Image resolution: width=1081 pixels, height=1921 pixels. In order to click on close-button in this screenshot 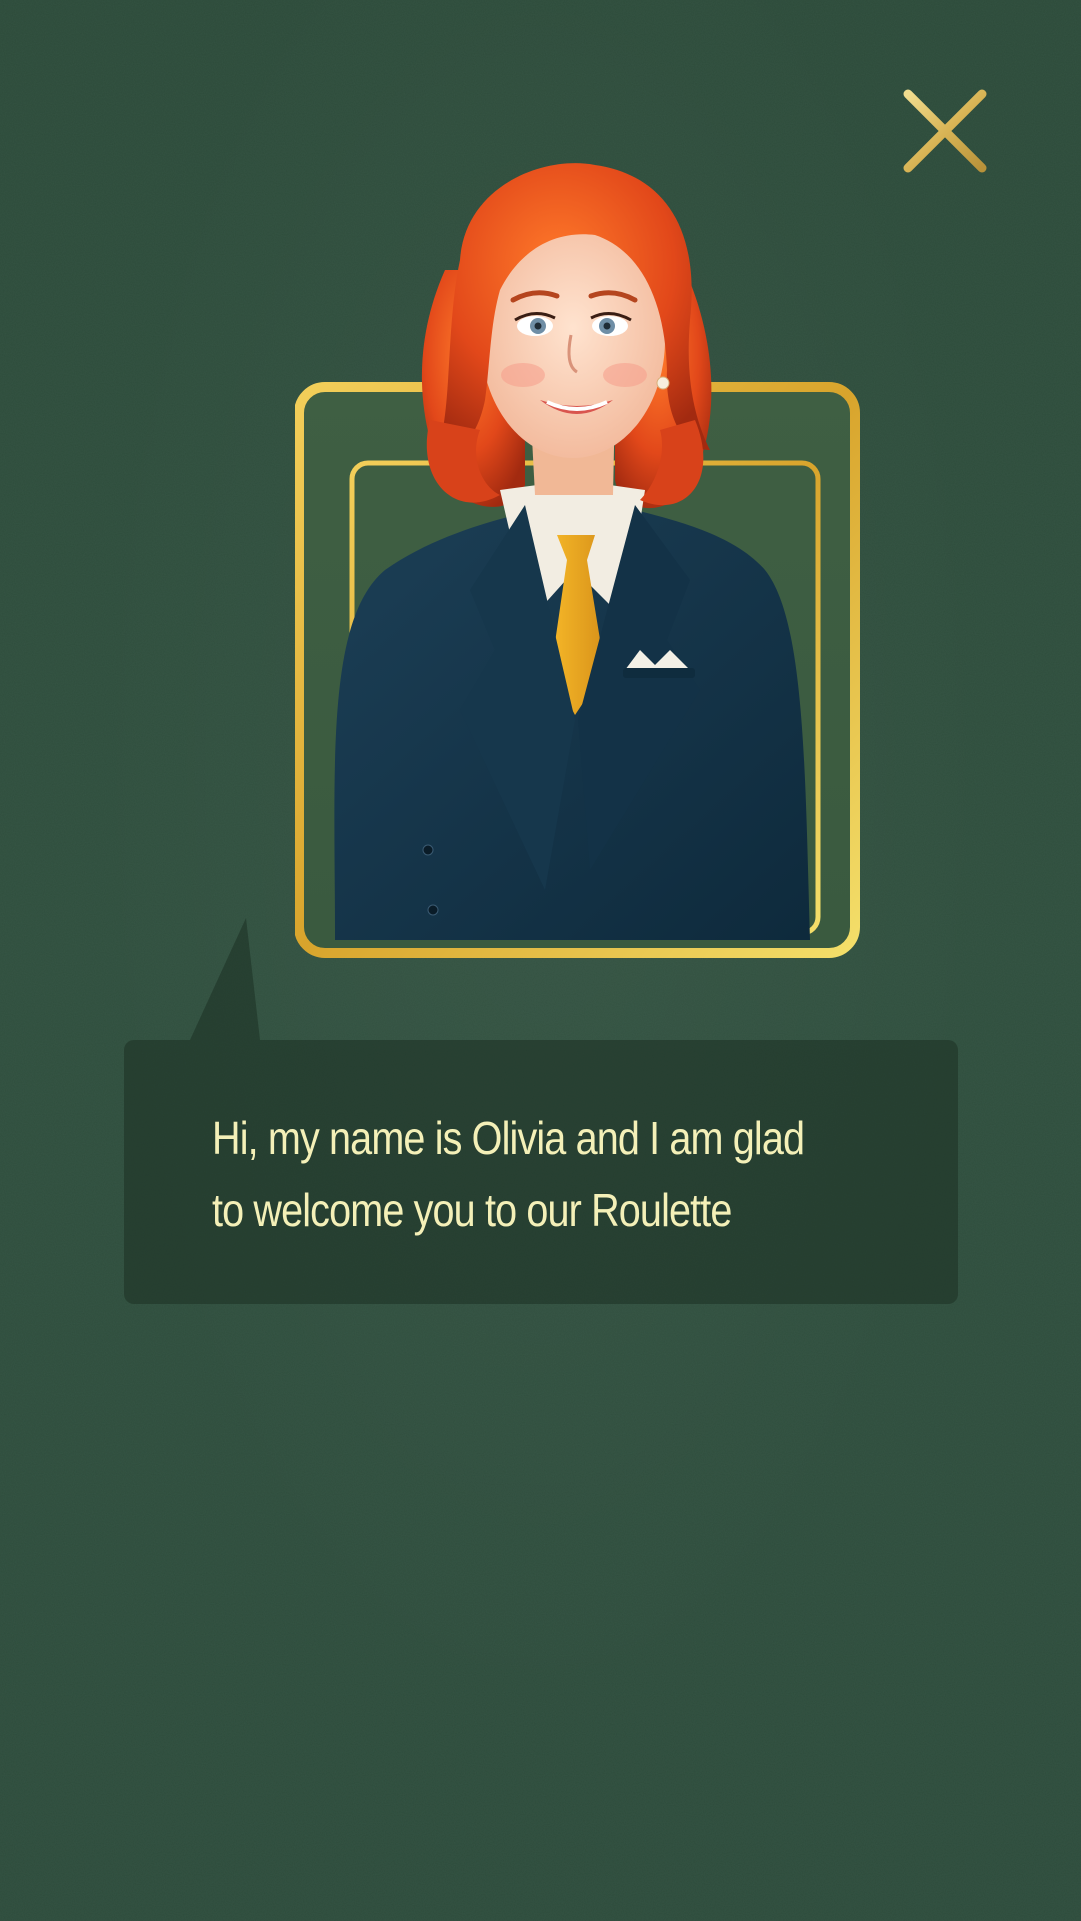, I will do `click(945, 131)`.